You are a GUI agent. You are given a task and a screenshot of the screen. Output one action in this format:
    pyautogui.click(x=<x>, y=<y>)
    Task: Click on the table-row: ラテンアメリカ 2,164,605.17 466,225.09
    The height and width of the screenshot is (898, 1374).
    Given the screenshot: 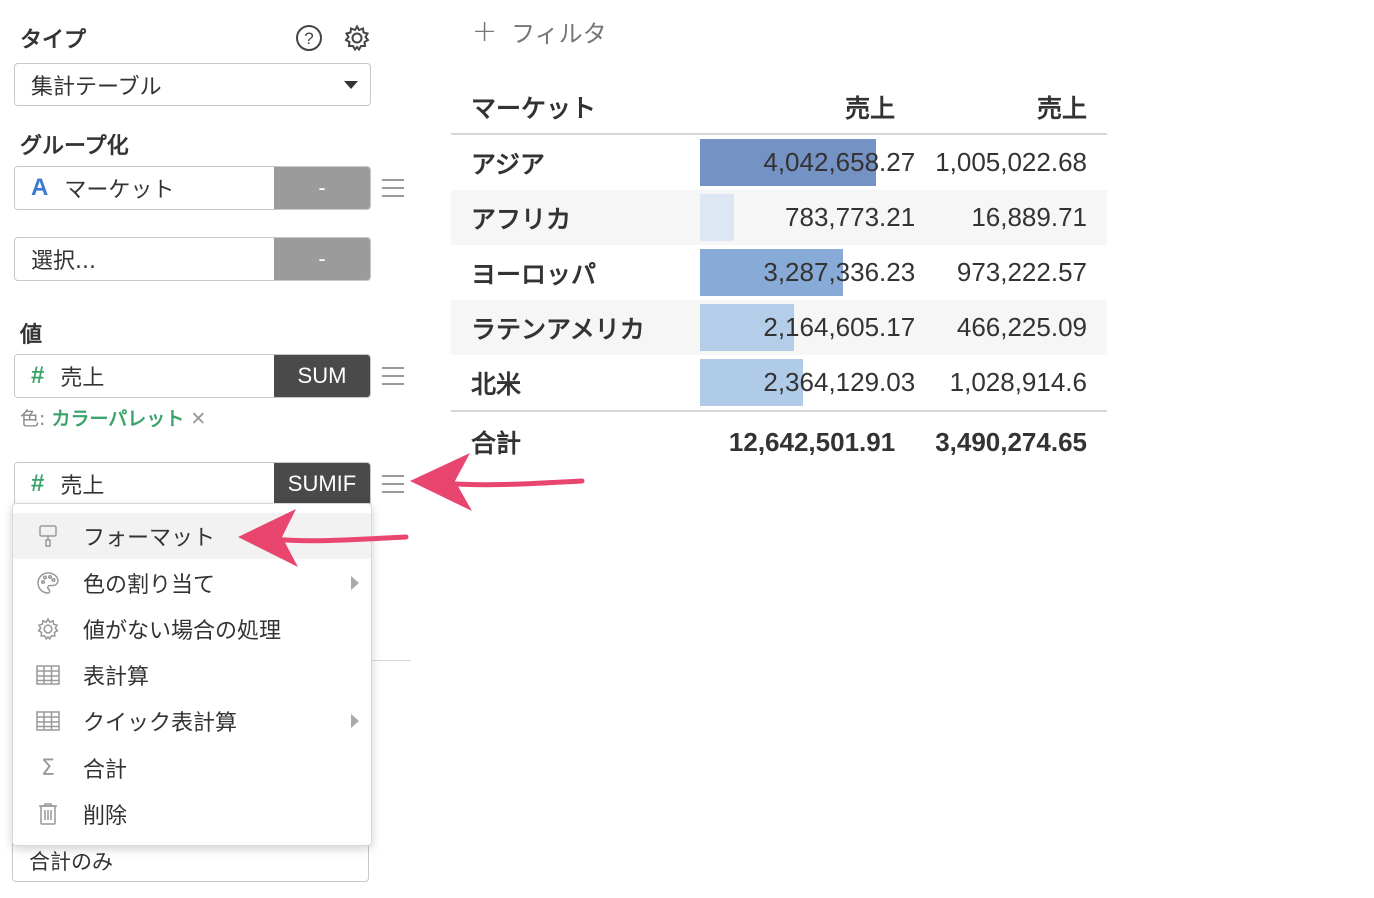 What is the action you would take?
    pyautogui.click(x=779, y=327)
    